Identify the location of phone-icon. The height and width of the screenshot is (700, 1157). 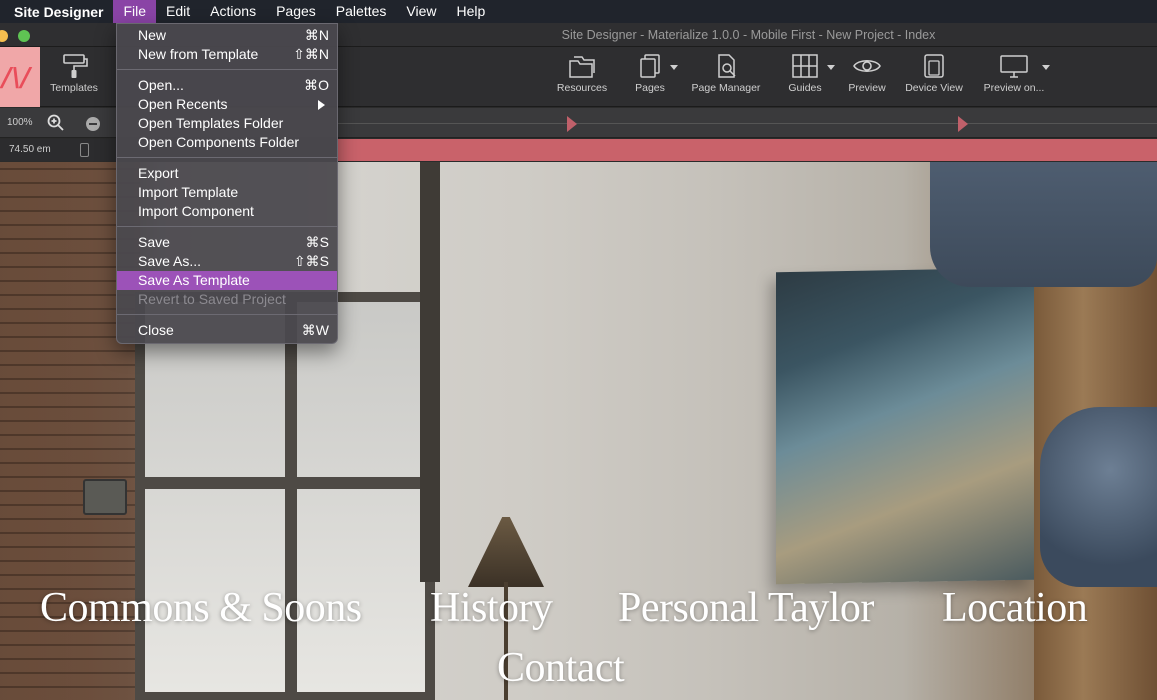
(84, 150).